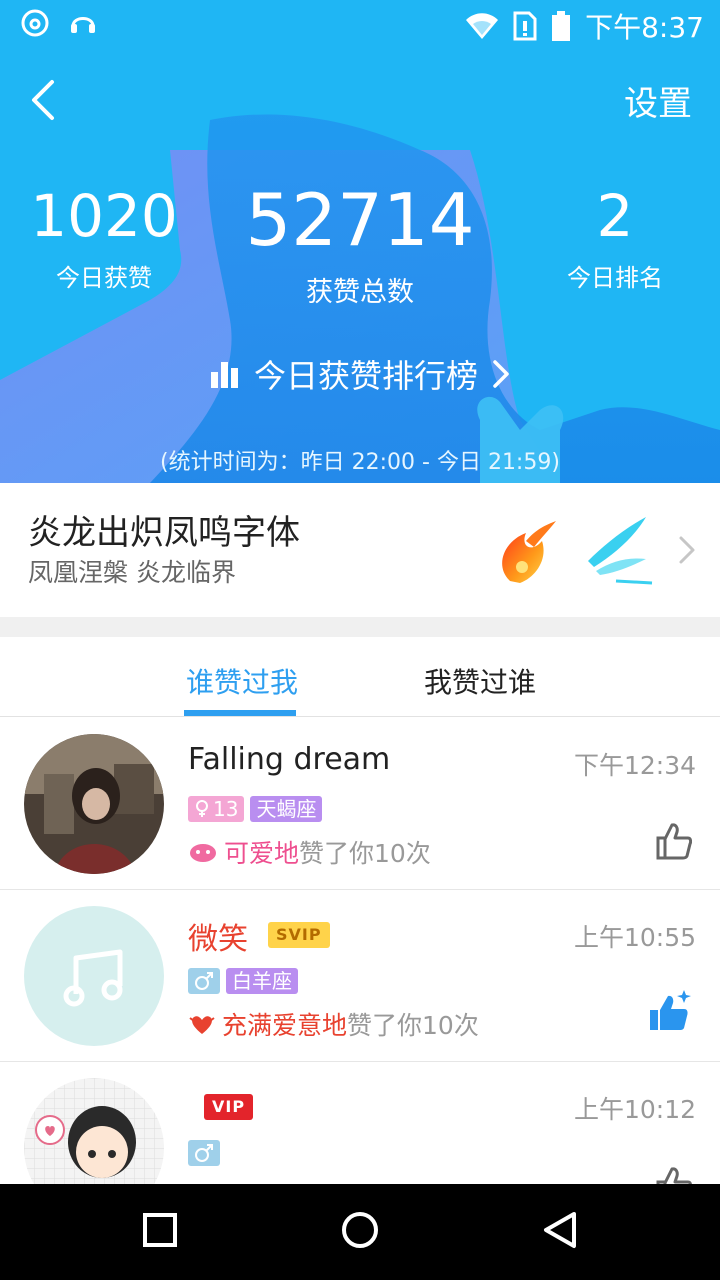  I want to click on list-item: 微笑 SVIP 上午10:55 白羊座 充满爱意地 赞了你10次, so click(360, 976).